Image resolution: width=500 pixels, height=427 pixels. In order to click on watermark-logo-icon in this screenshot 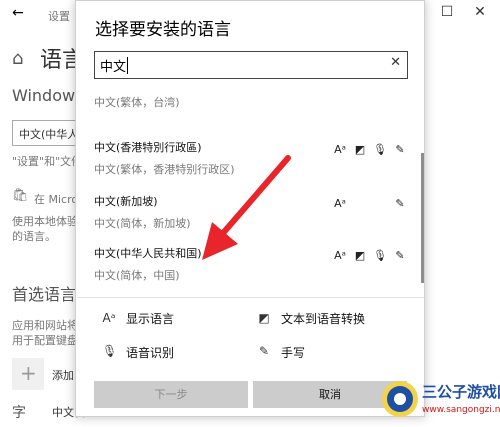, I will do `click(400, 399)`.